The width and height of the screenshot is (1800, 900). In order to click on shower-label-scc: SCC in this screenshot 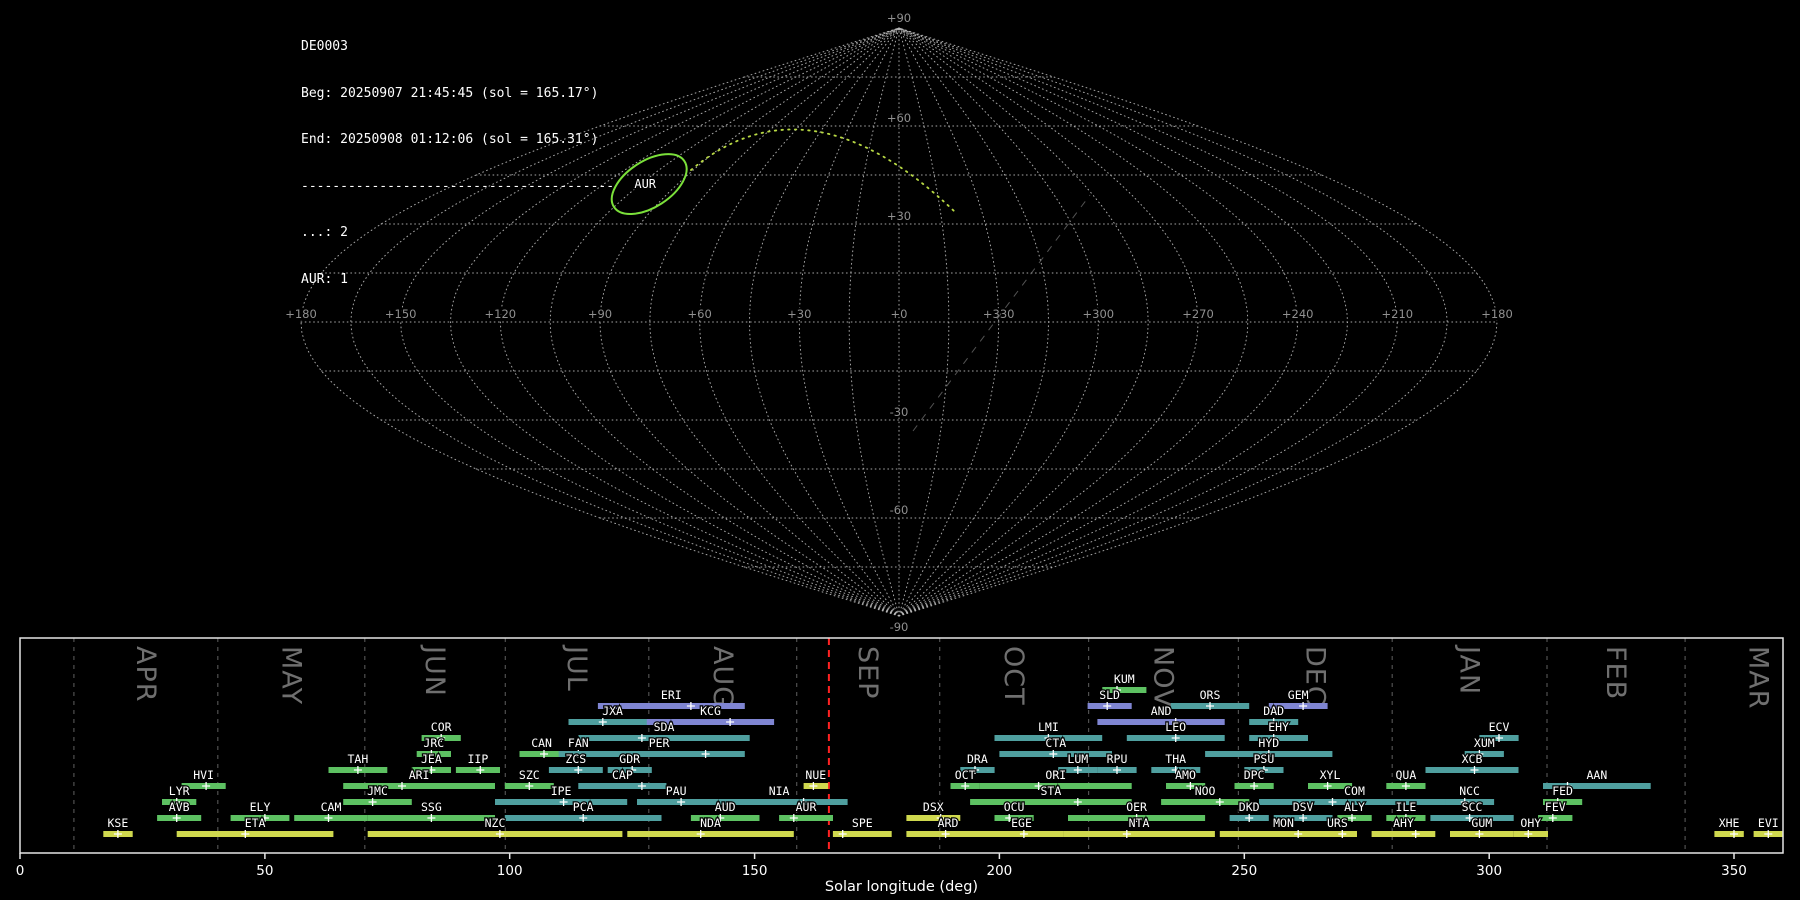, I will do `click(1472, 807)`.